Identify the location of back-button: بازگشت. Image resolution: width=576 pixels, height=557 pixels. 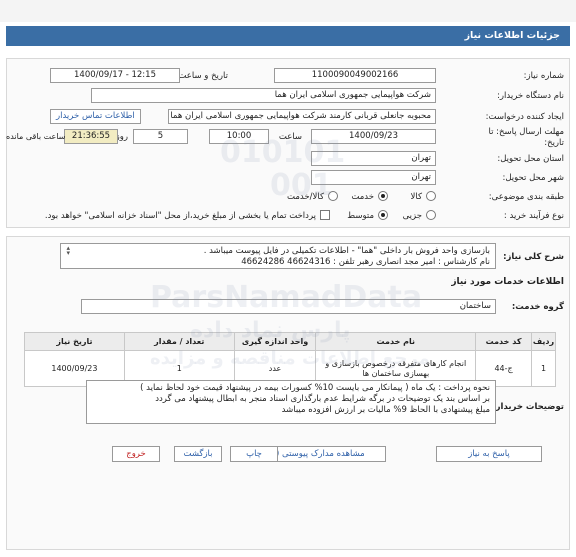
(198, 454).